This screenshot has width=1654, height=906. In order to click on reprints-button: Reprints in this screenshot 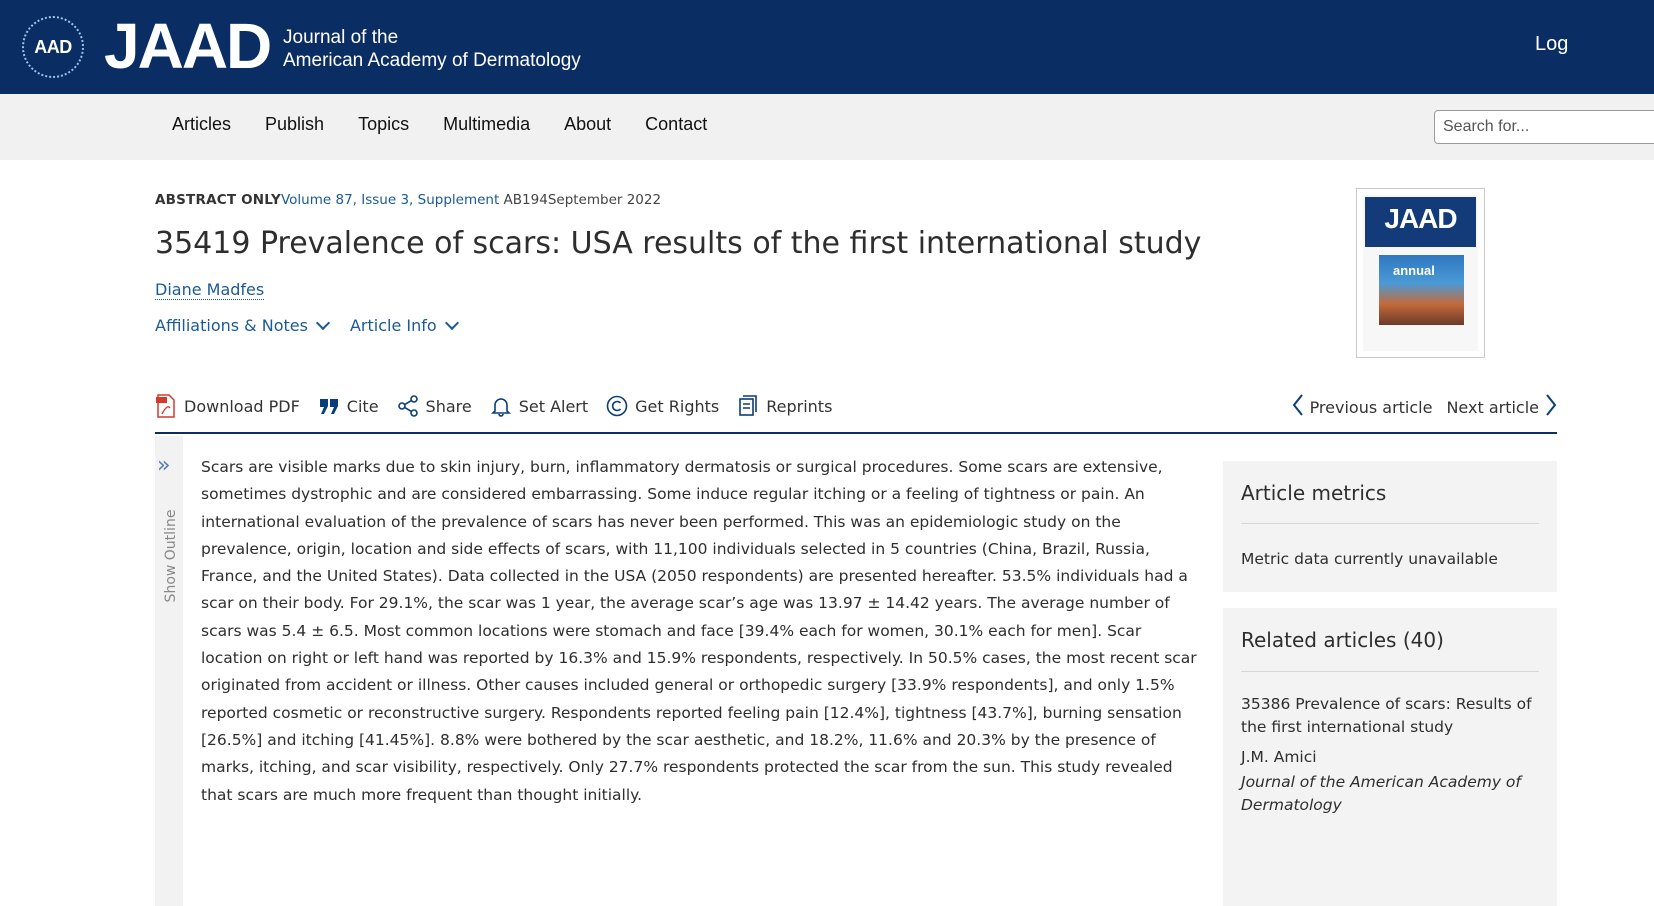, I will do `click(784, 406)`.